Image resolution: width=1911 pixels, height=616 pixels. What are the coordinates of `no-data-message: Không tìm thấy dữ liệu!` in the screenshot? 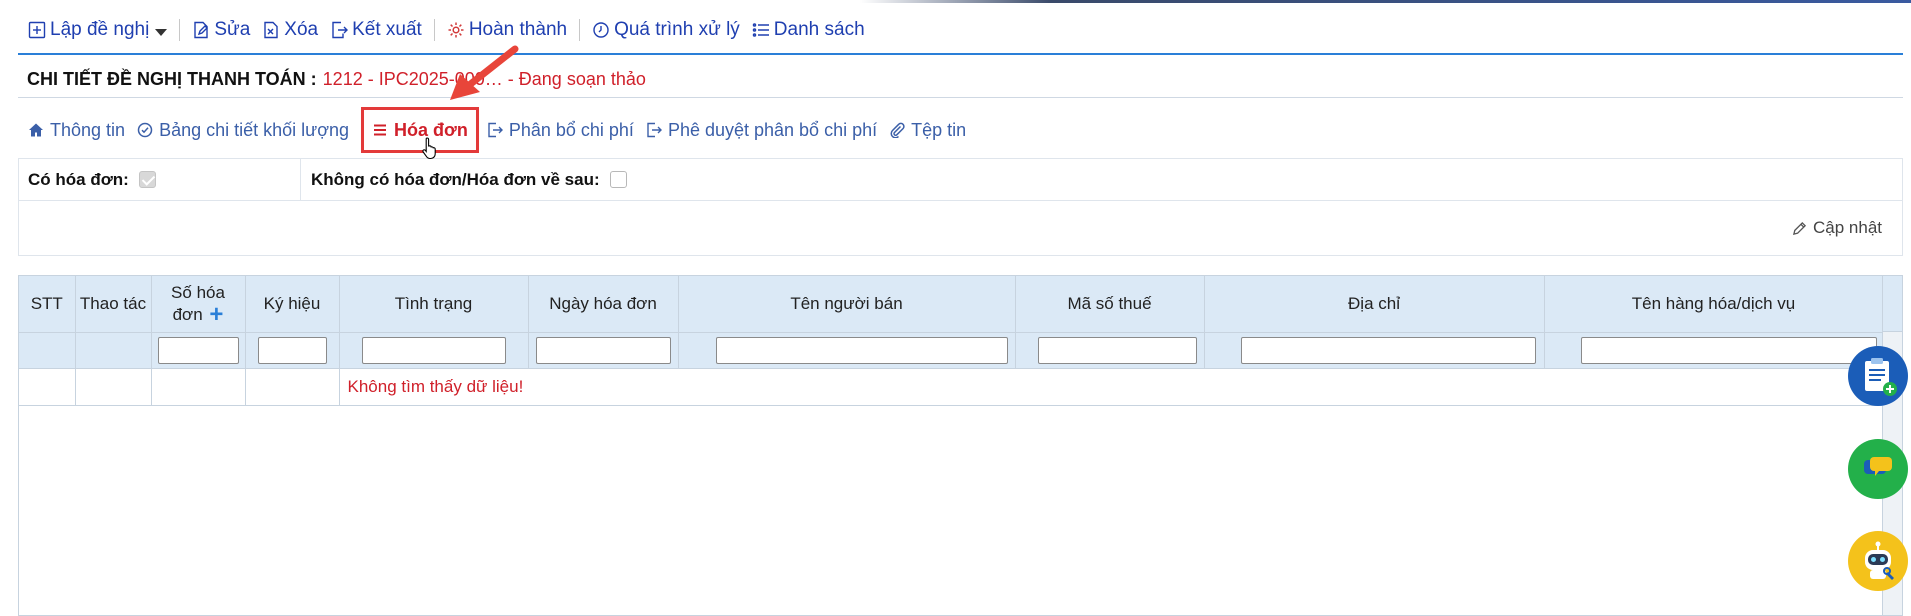 It's located at (1111, 387).